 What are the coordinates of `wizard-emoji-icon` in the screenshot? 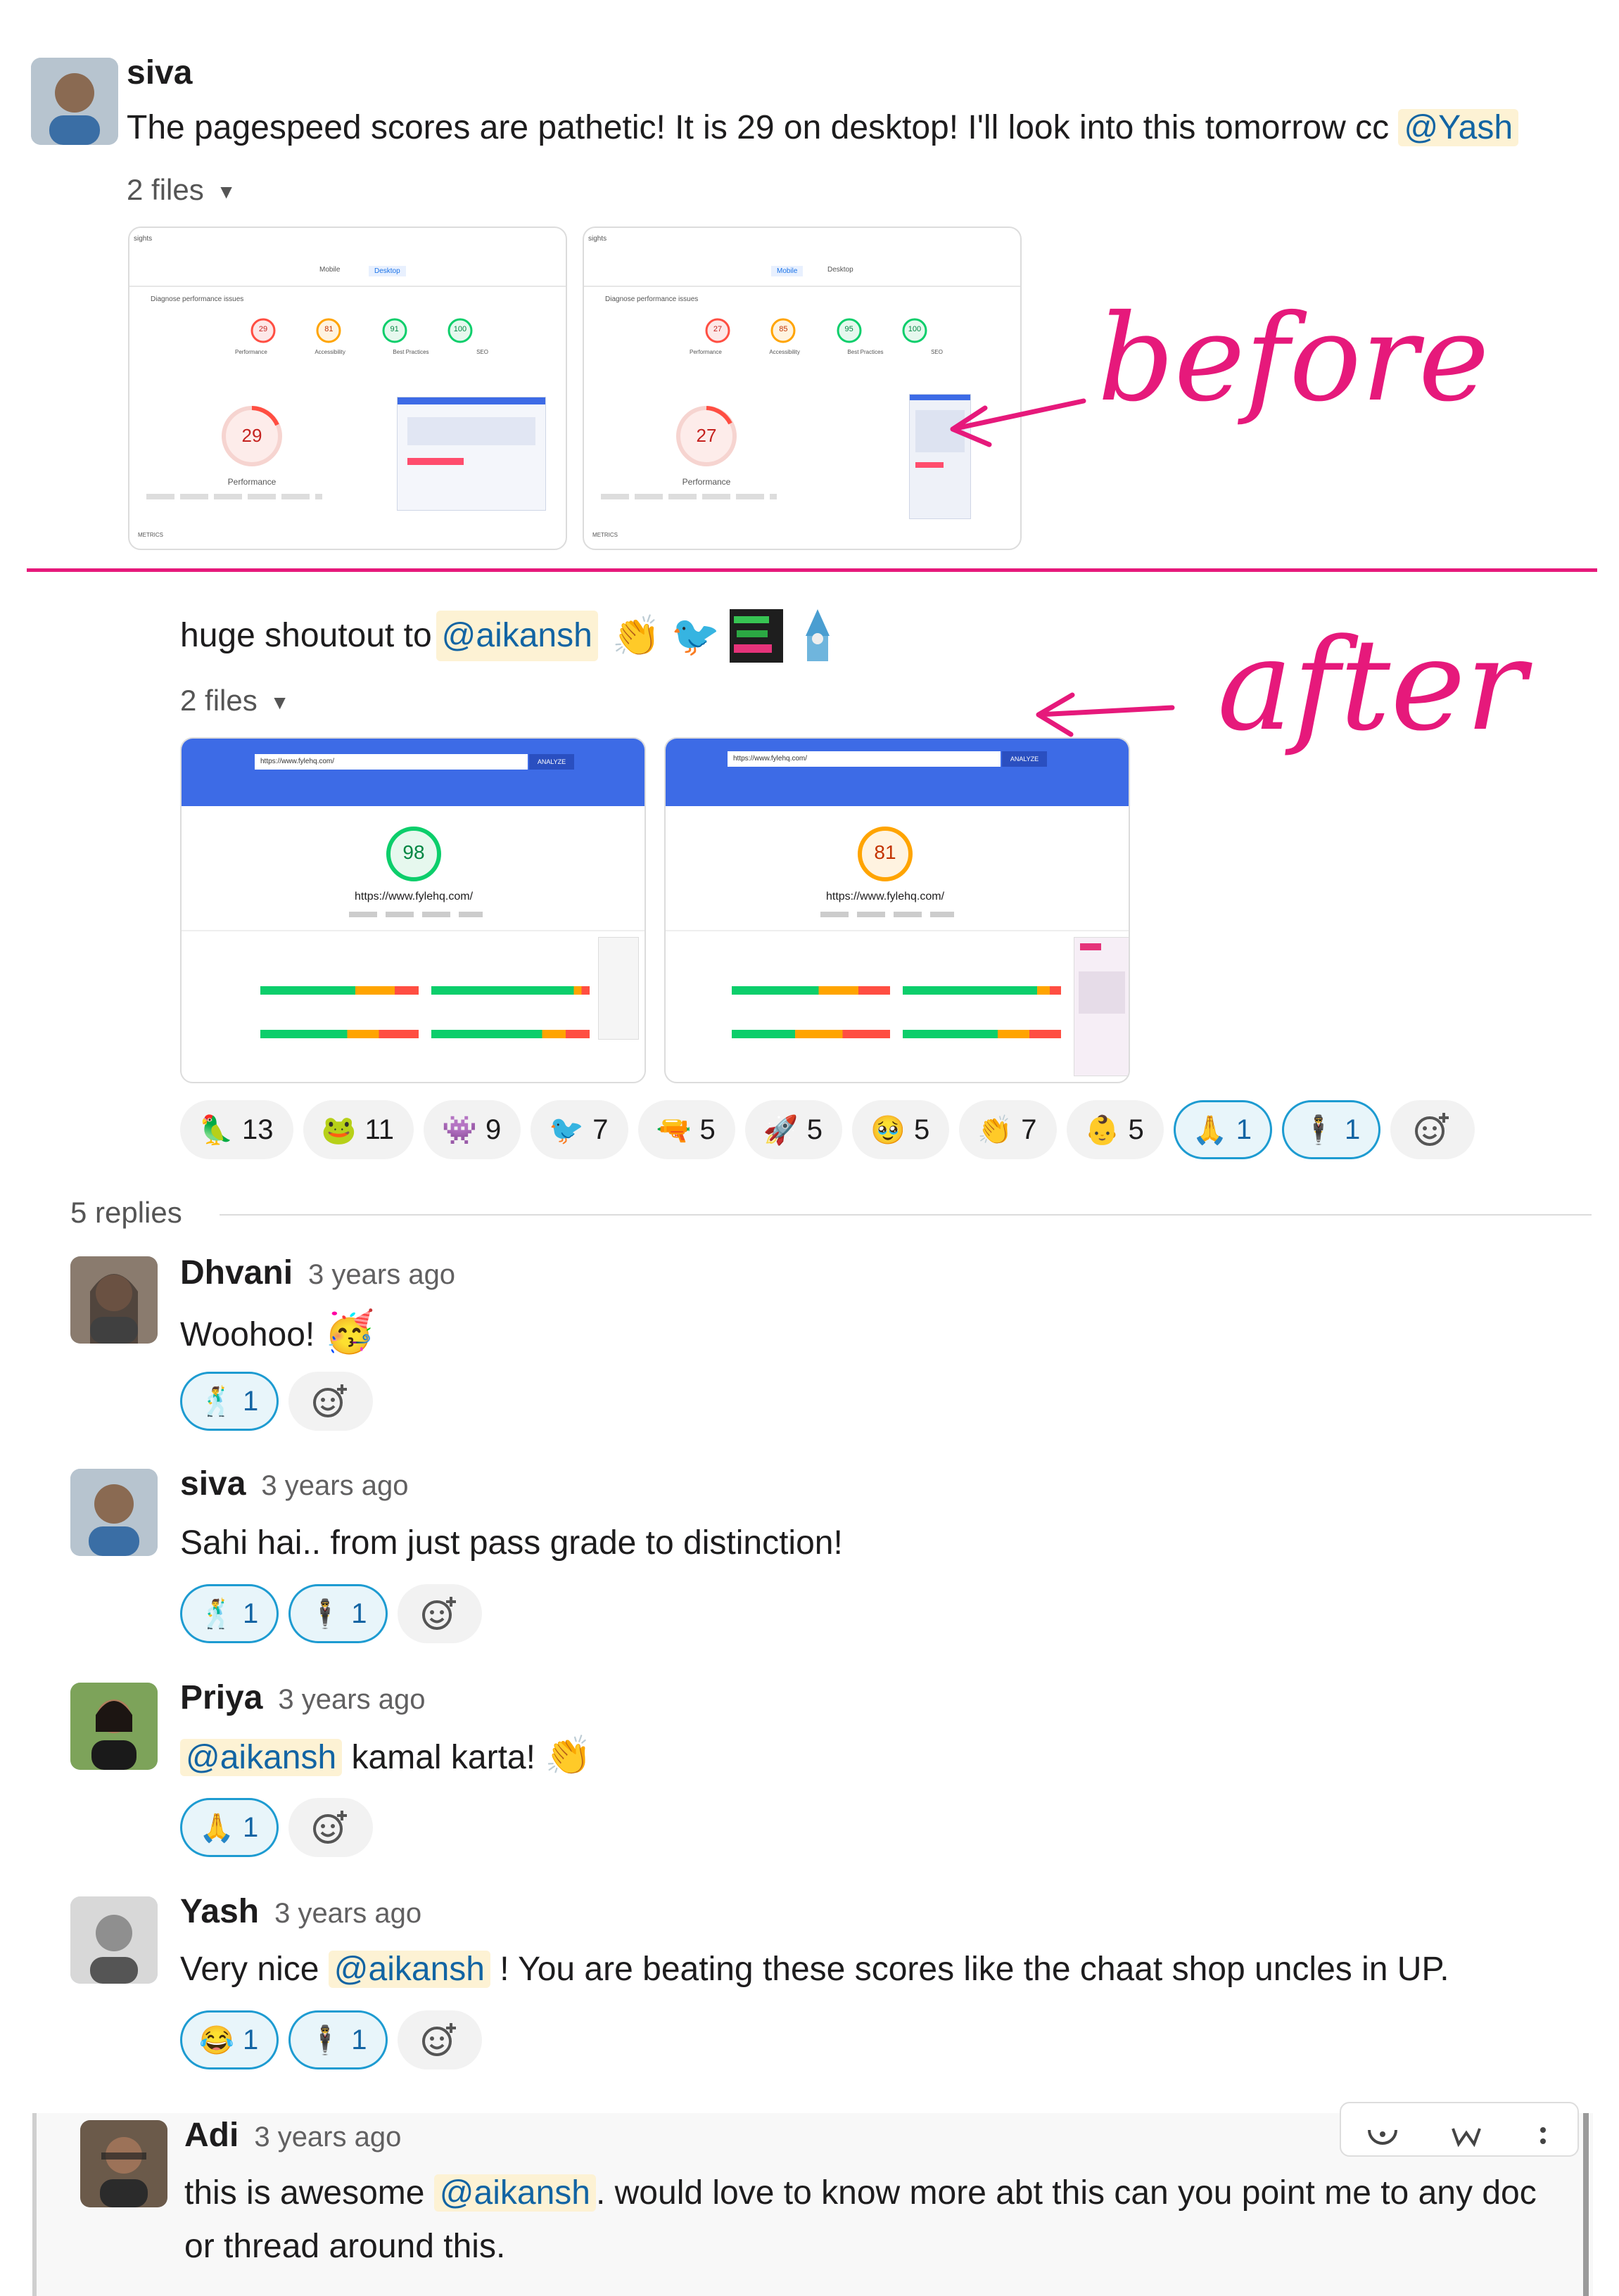 It's located at (818, 635).